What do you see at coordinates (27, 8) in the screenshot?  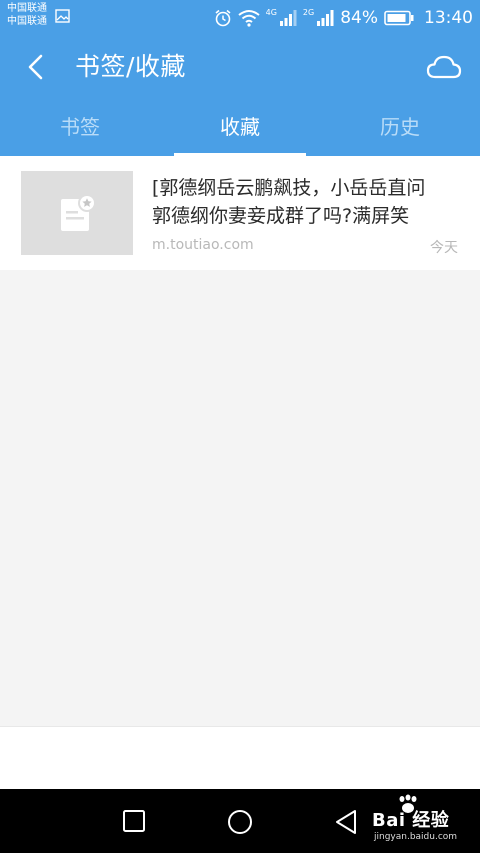 I see `carrier-label-1: 中国联通` at bounding box center [27, 8].